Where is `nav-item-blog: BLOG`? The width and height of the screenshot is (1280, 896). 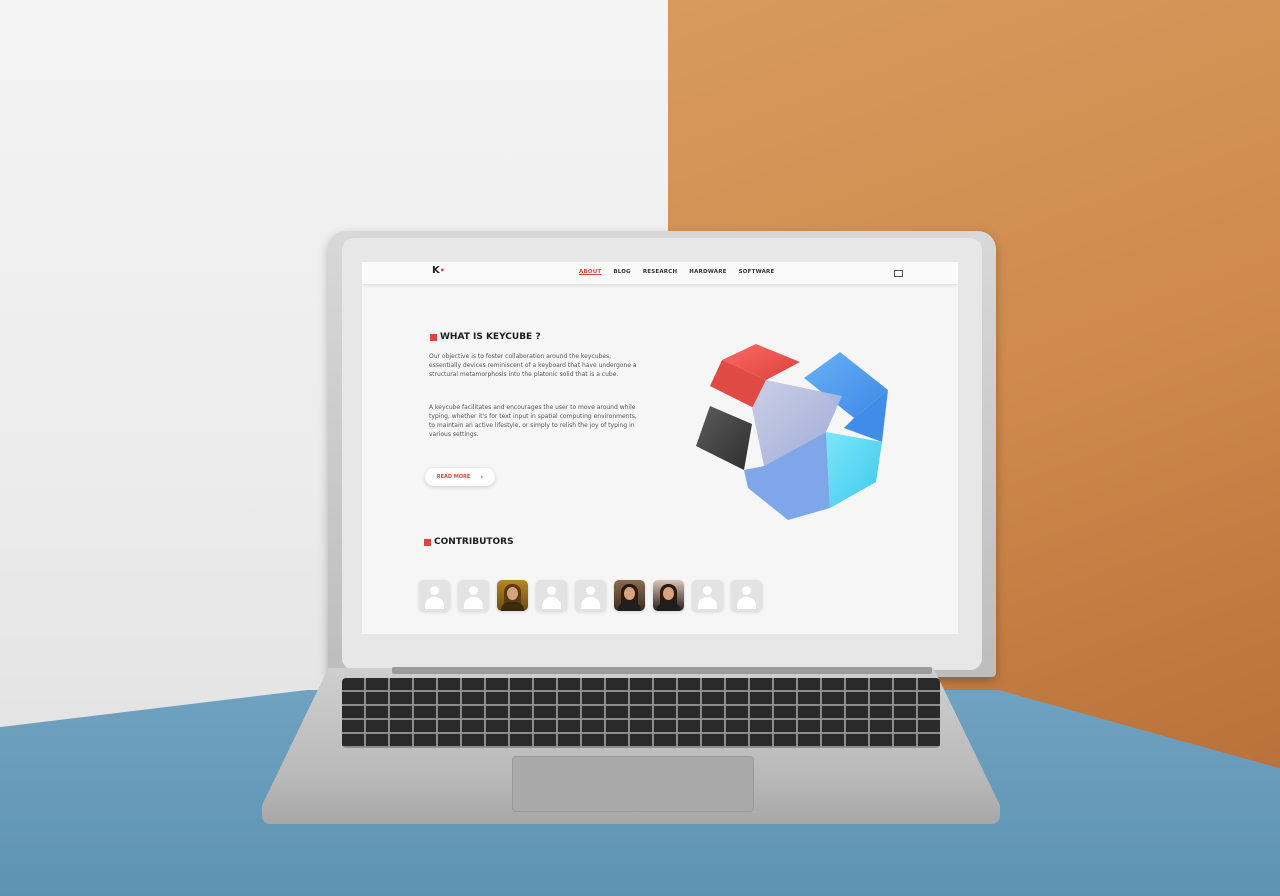 nav-item-blog: BLOG is located at coordinates (622, 272).